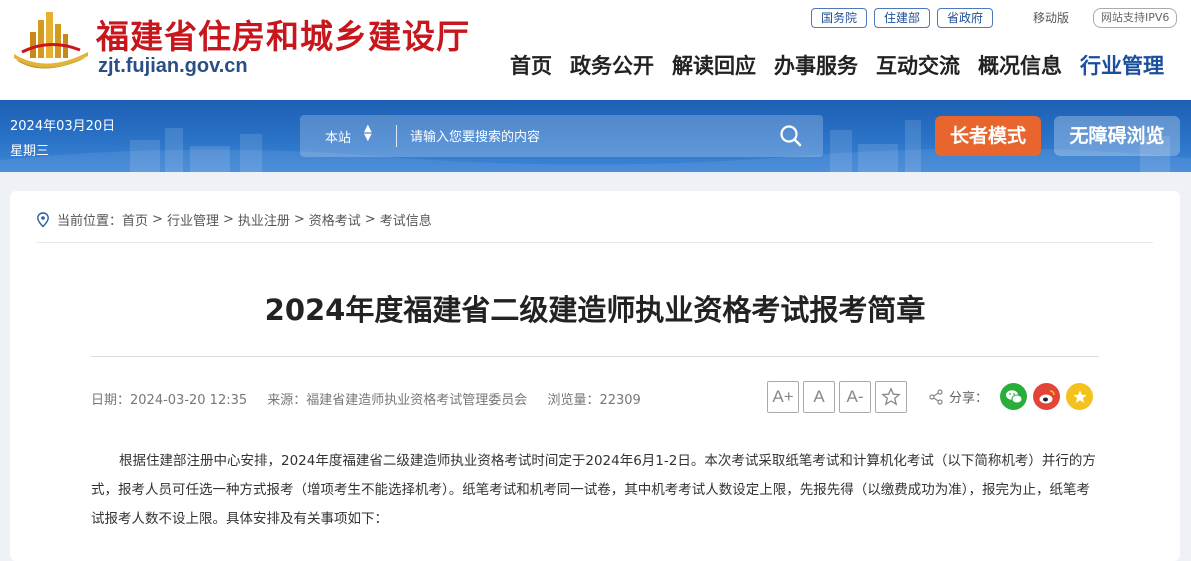  What do you see at coordinates (595, 310) in the screenshot?
I see `article-title: 2024年度福建省二级建造师执业资格考试报考简章` at bounding box center [595, 310].